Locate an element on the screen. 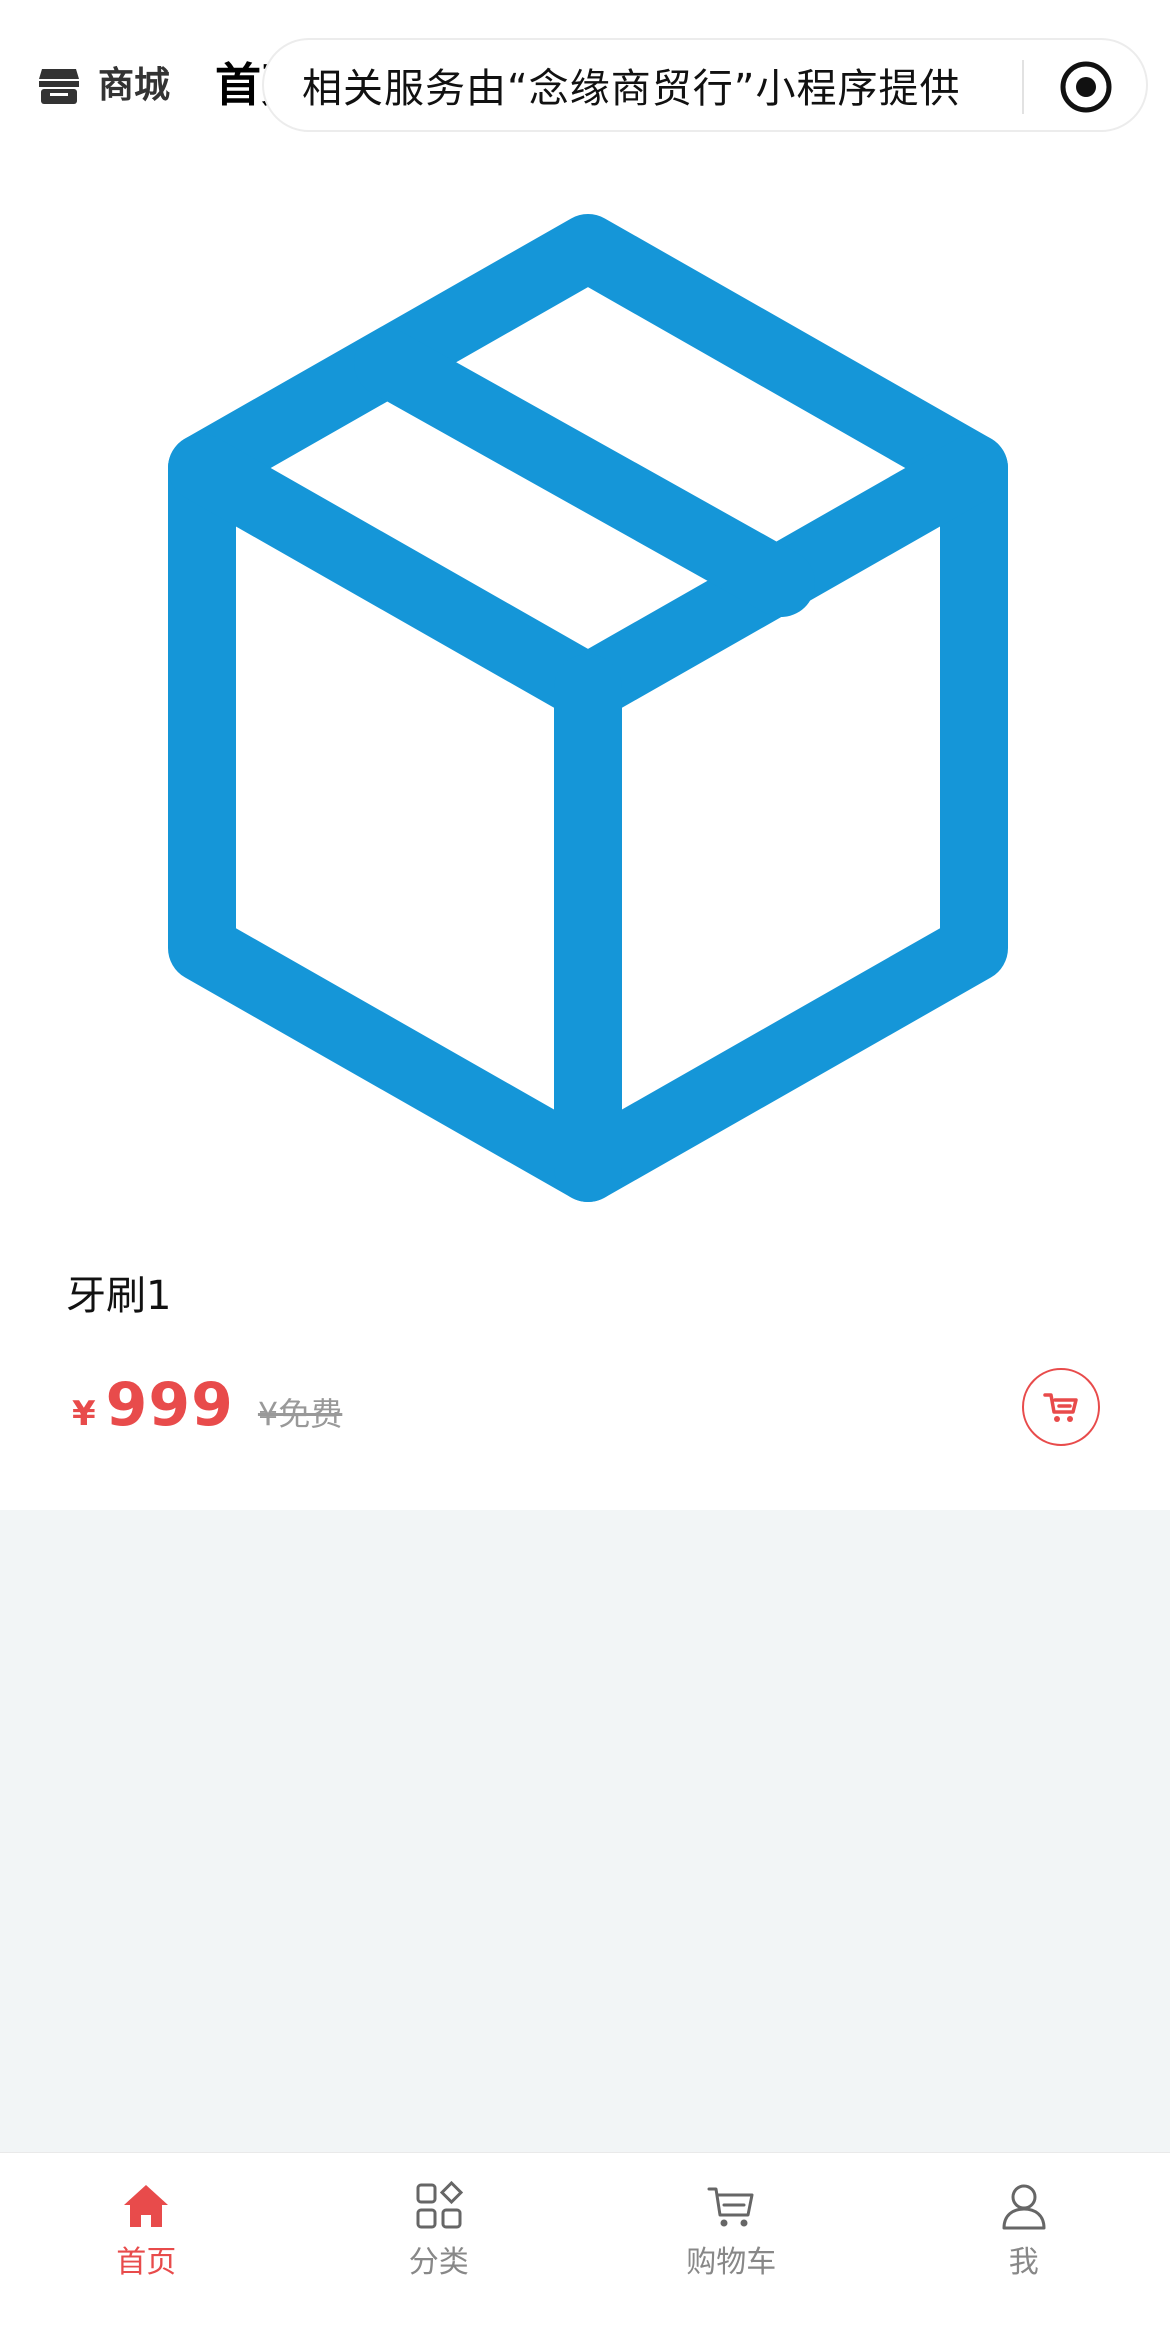 The image size is (1170, 2344). brand-label: 商城 is located at coordinates (134, 86).